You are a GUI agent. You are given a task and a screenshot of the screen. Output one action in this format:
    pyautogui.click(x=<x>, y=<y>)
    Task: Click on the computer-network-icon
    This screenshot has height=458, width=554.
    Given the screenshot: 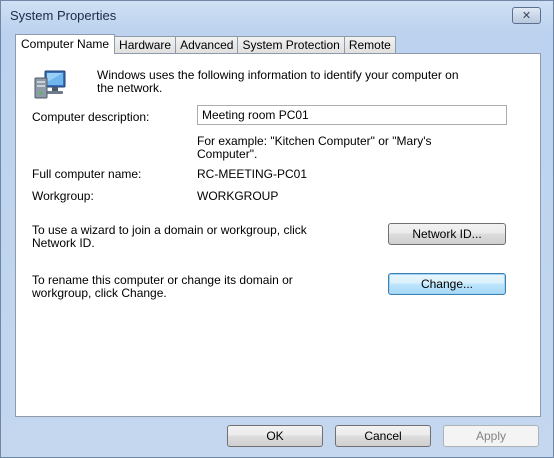 What is the action you would take?
    pyautogui.click(x=50, y=84)
    